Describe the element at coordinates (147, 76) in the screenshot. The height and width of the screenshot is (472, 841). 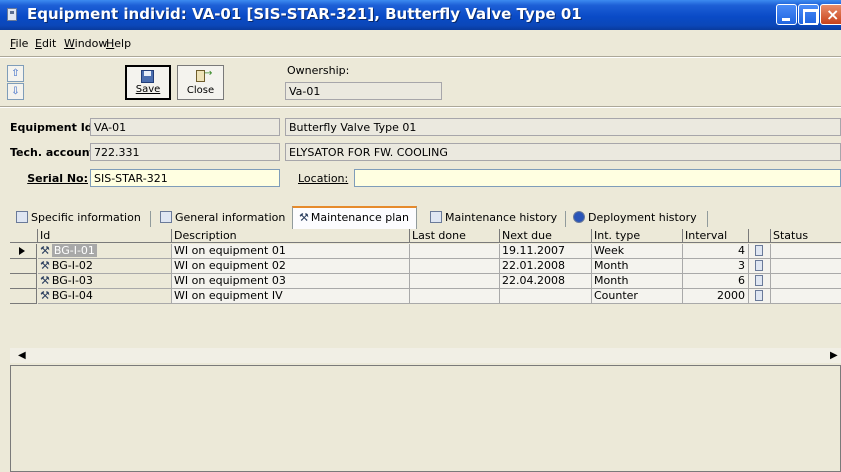
I see `save-icon` at that location.